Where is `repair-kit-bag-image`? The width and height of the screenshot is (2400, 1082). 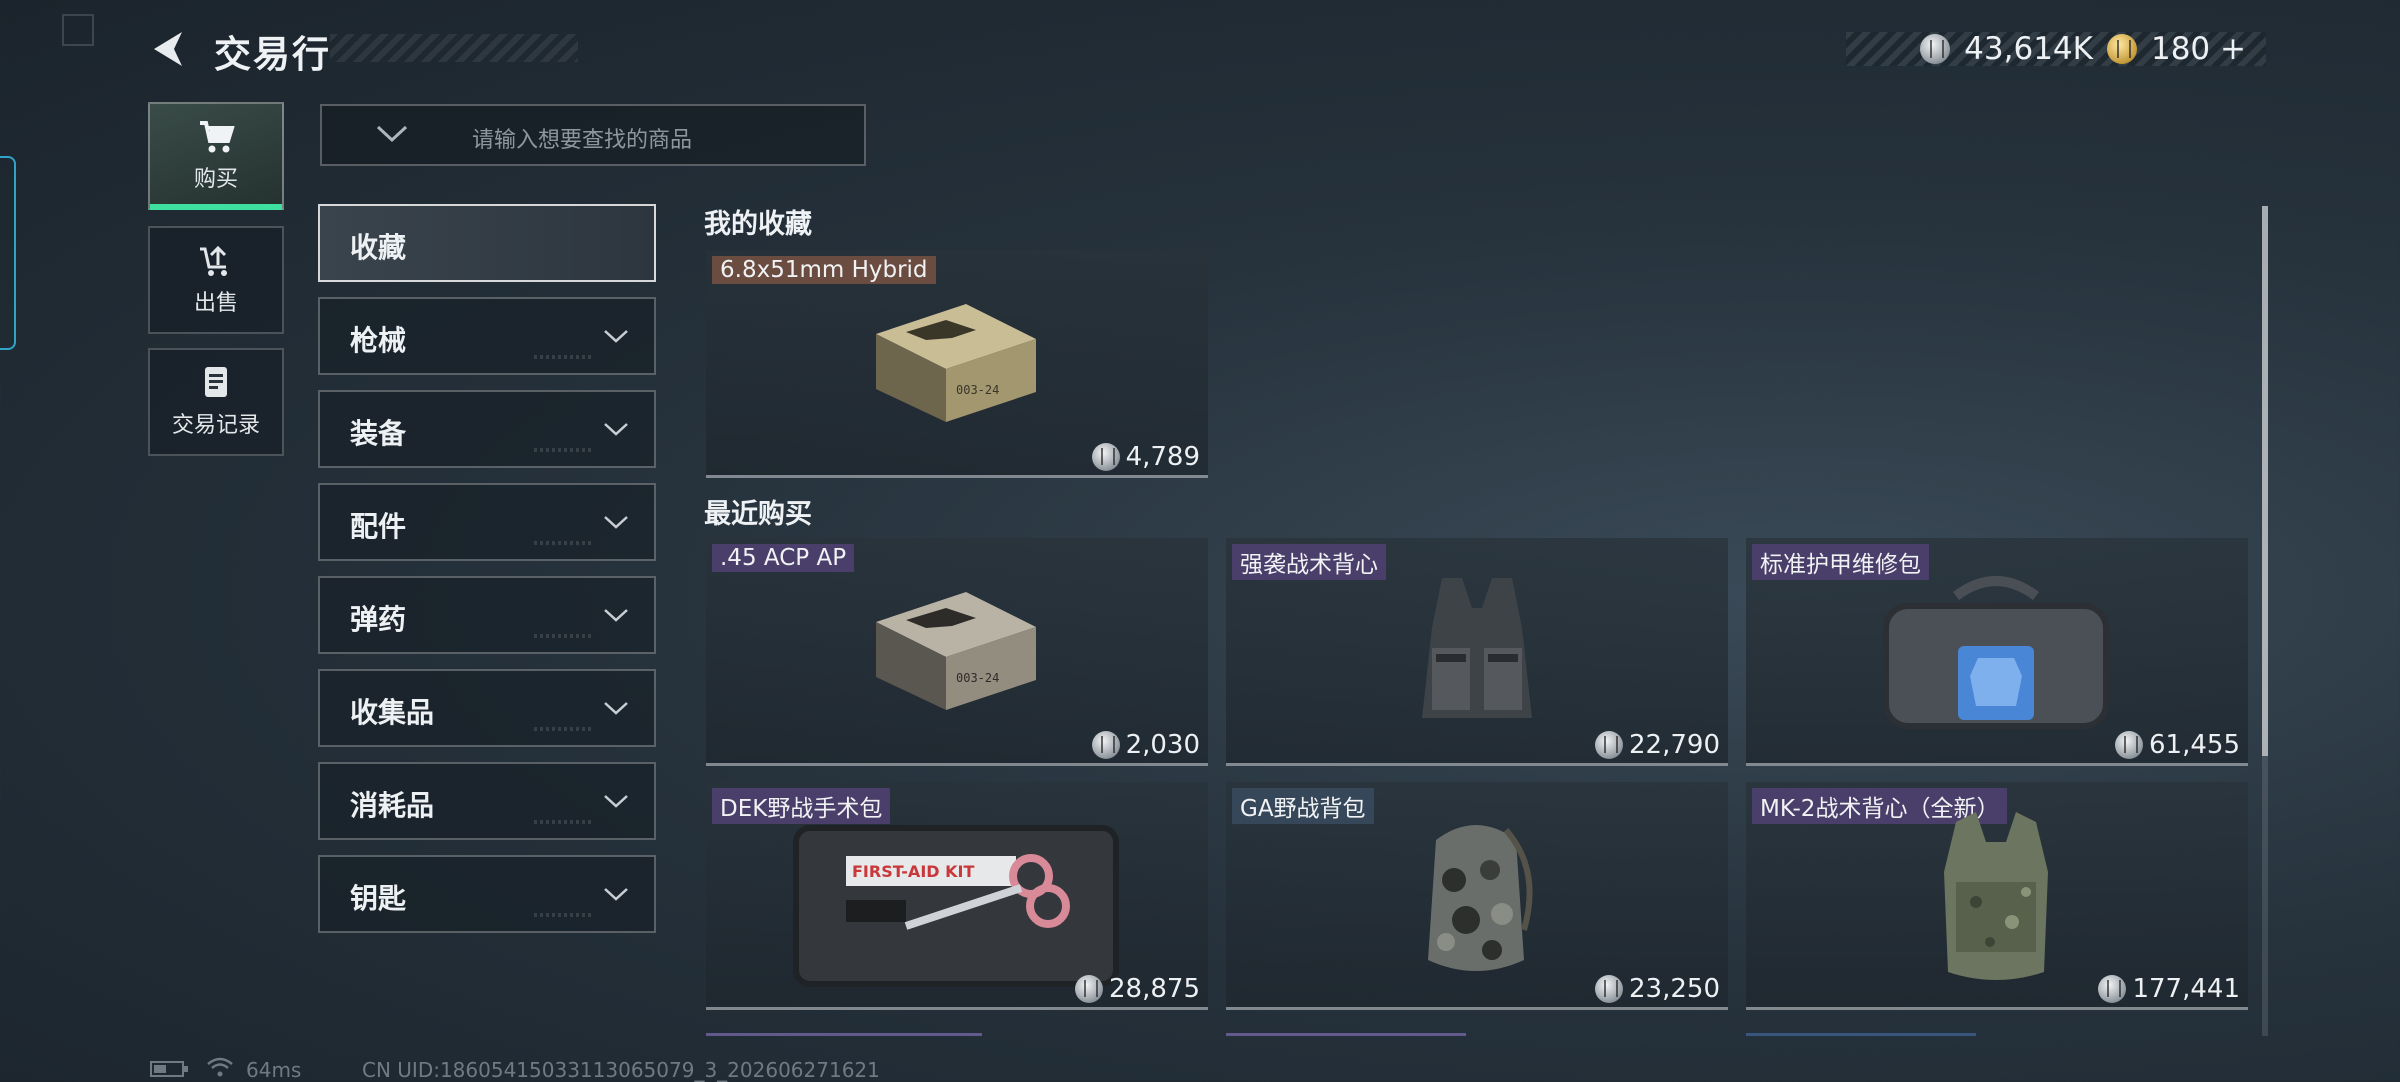 repair-kit-bag-image is located at coordinates (1996, 652).